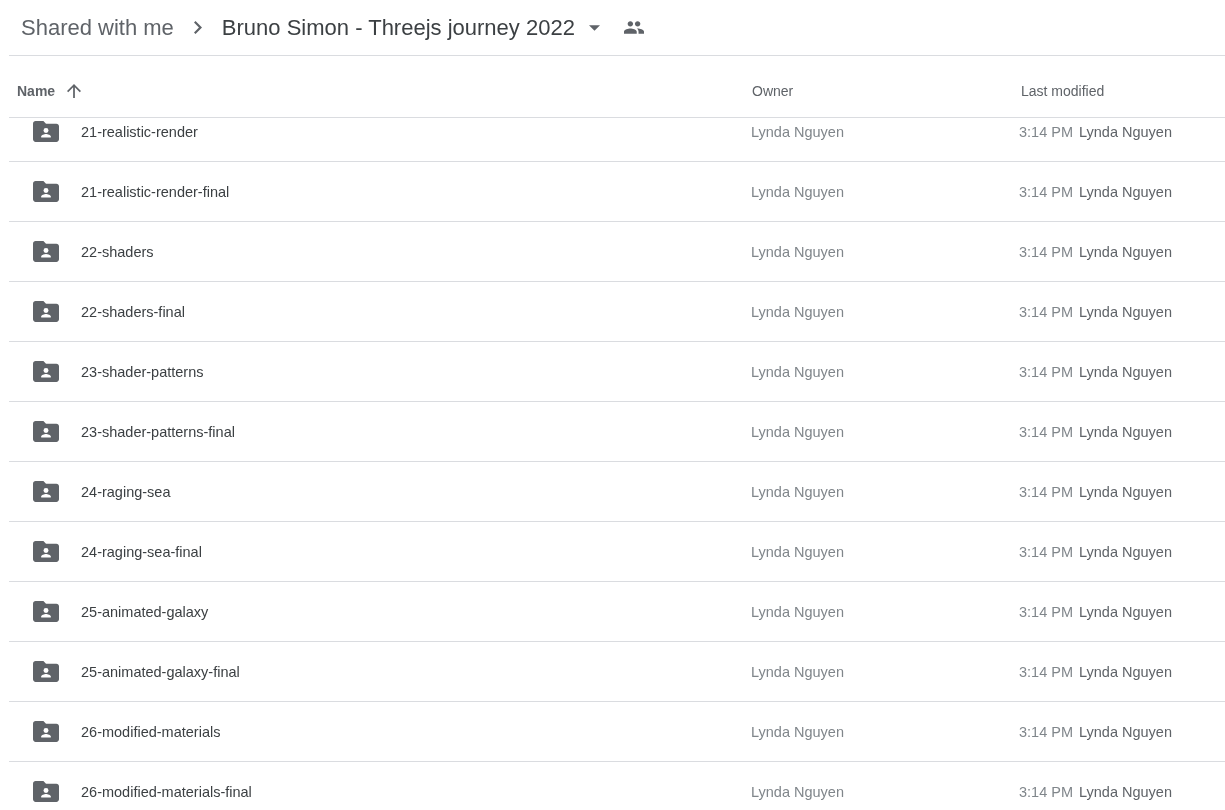  Describe the element at coordinates (633, 27) in the screenshot. I see `people-icon` at that location.